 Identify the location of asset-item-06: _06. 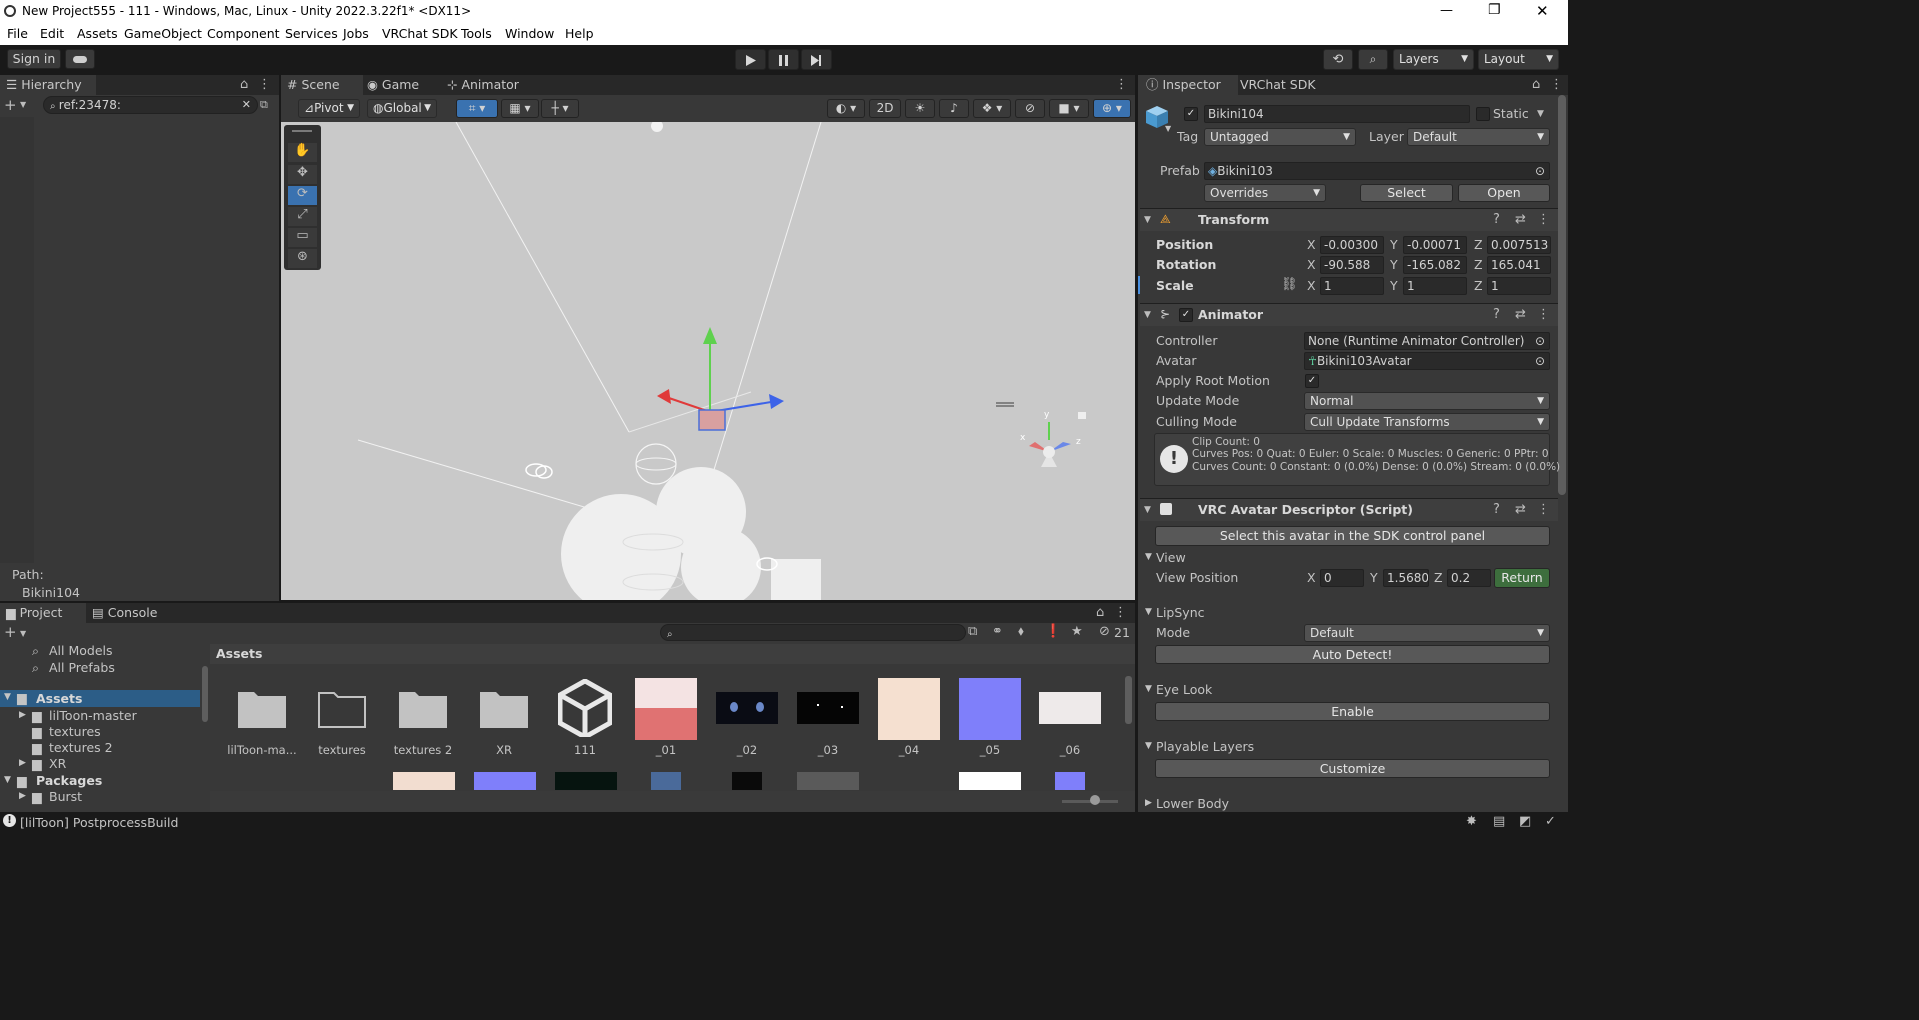
(1070, 750).